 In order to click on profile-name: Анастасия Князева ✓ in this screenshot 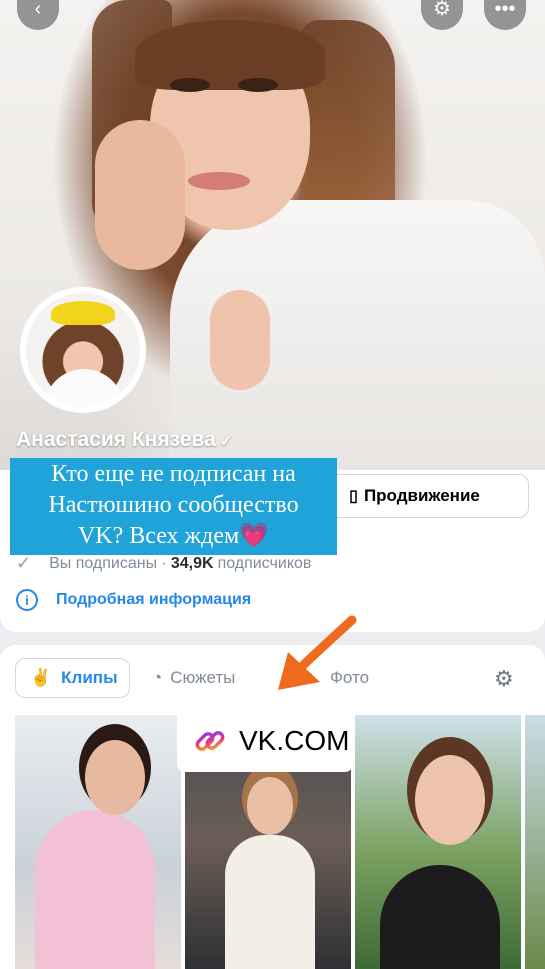, I will do `click(124, 440)`.